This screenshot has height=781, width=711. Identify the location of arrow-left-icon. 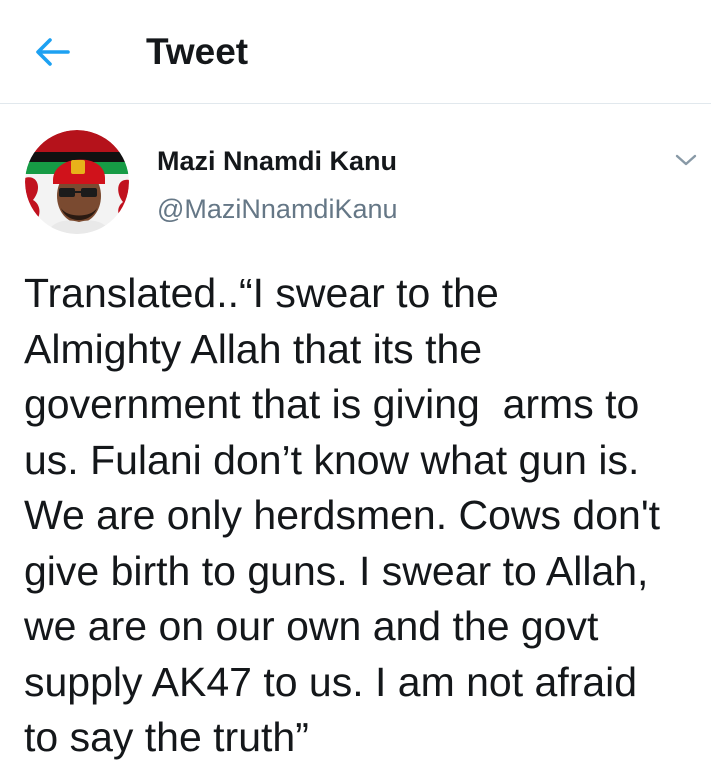
(53, 52).